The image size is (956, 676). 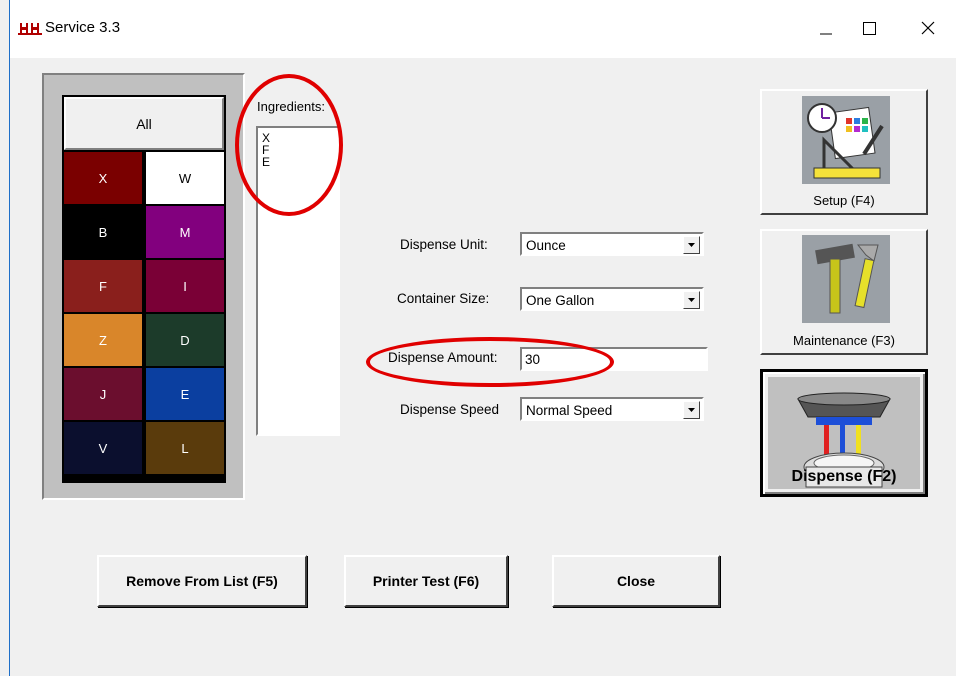 I want to click on color-swatch-d: D, so click(x=185, y=340).